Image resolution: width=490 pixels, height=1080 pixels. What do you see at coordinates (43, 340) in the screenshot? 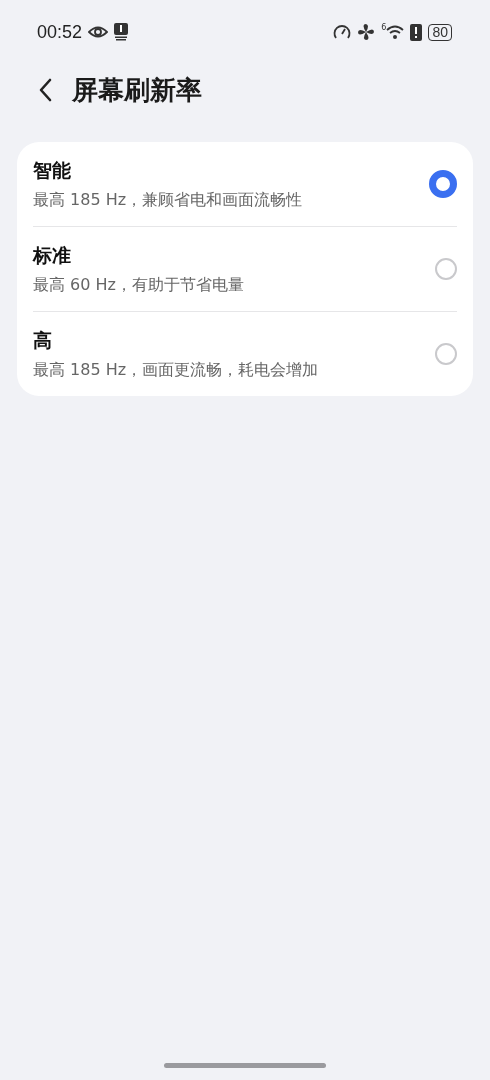
I see `option-title: 高` at bounding box center [43, 340].